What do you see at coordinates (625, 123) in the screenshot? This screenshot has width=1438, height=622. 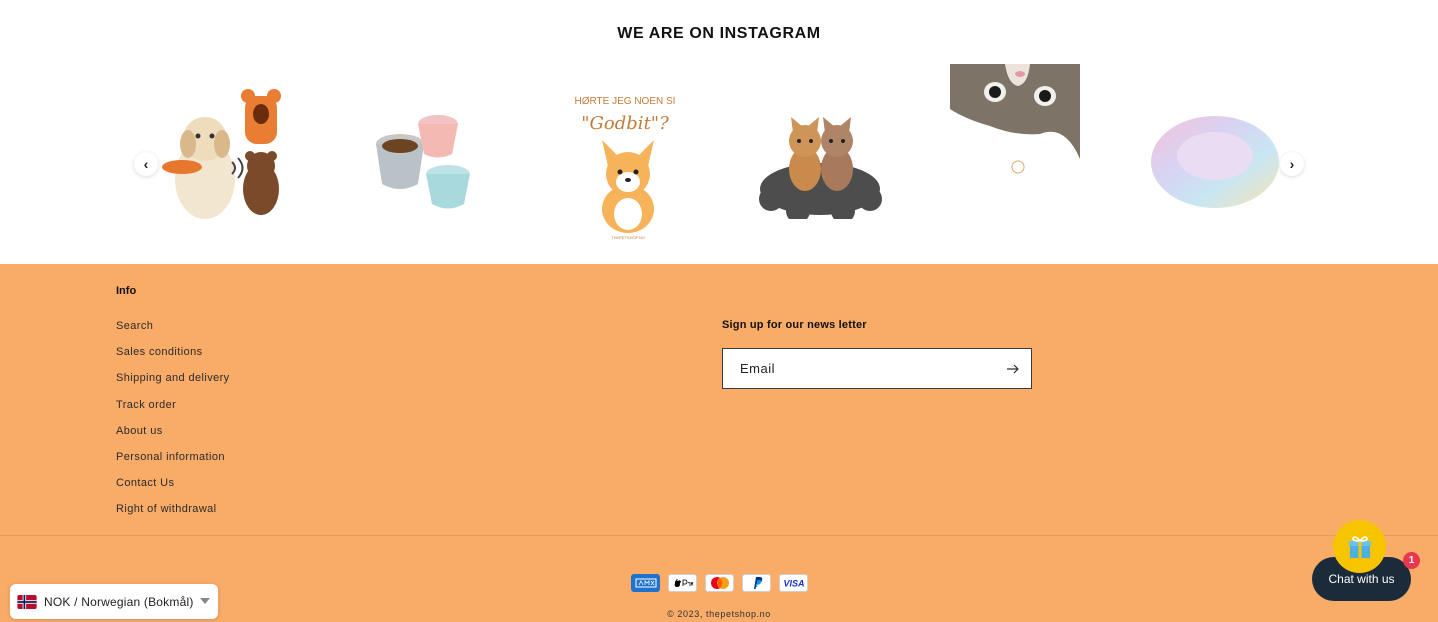 I see `godbit-text-line2: "Godbit"?` at bounding box center [625, 123].